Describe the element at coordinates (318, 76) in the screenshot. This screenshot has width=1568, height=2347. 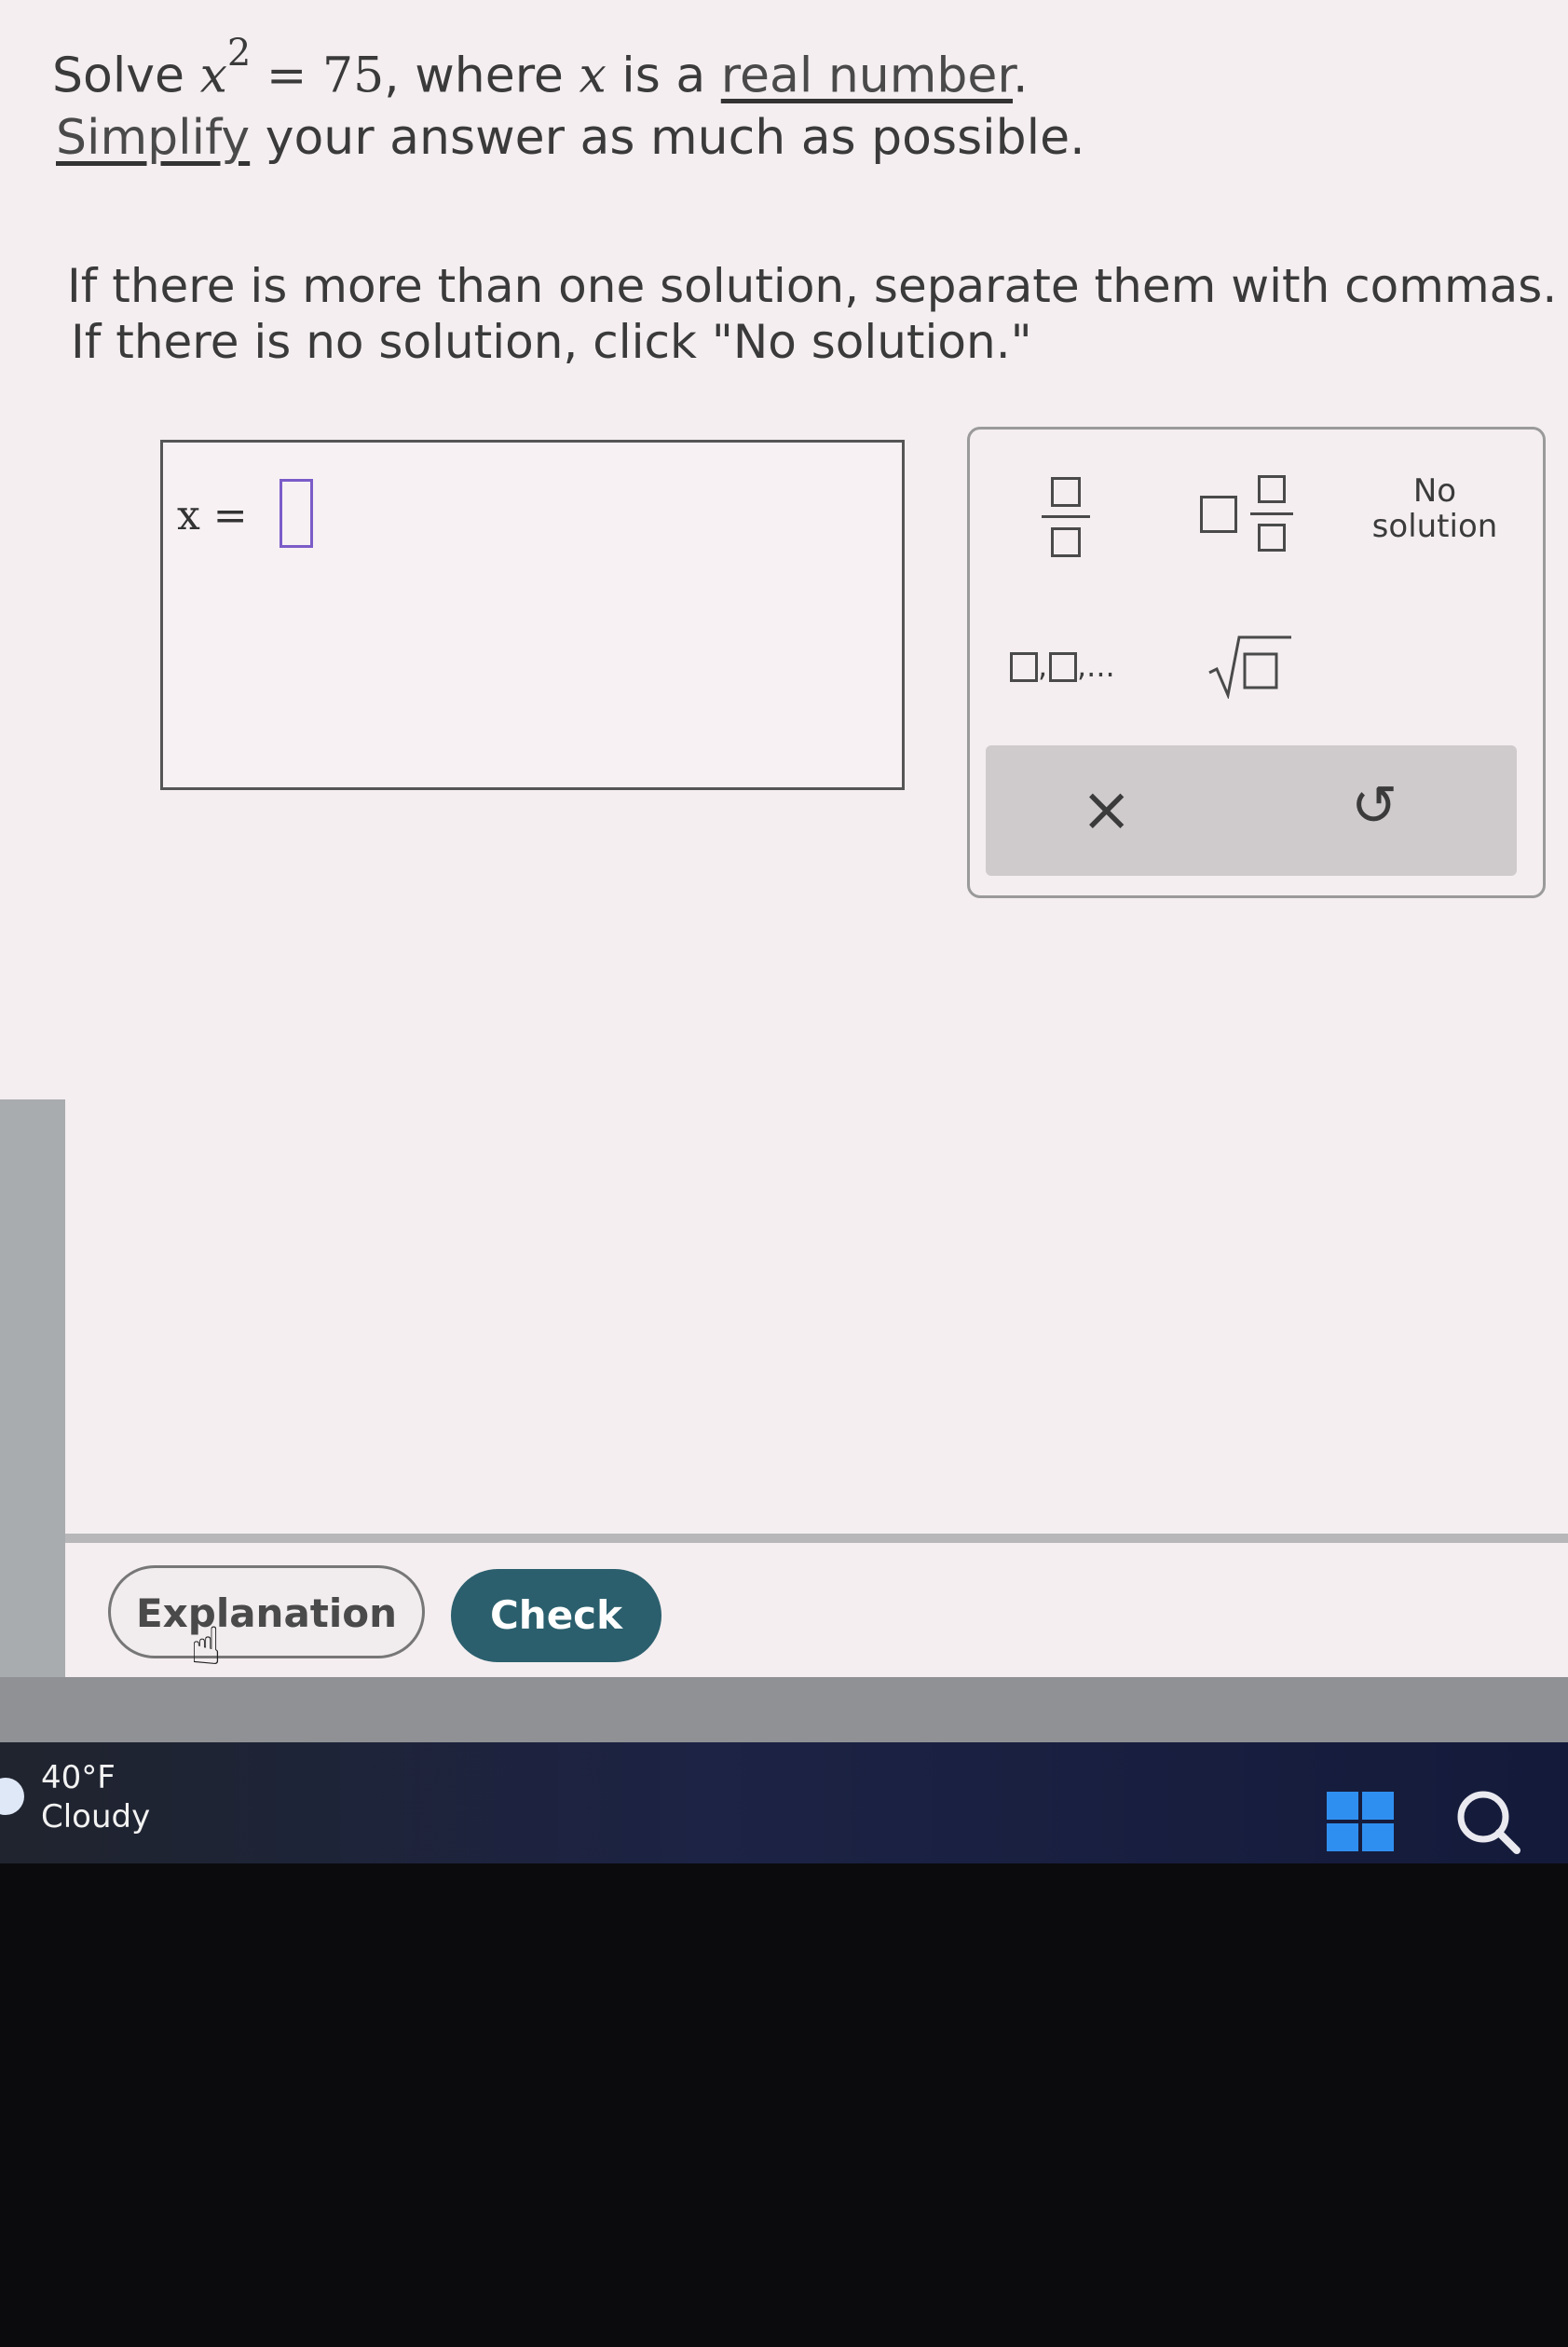
I see `equation-rest: = 75` at that location.